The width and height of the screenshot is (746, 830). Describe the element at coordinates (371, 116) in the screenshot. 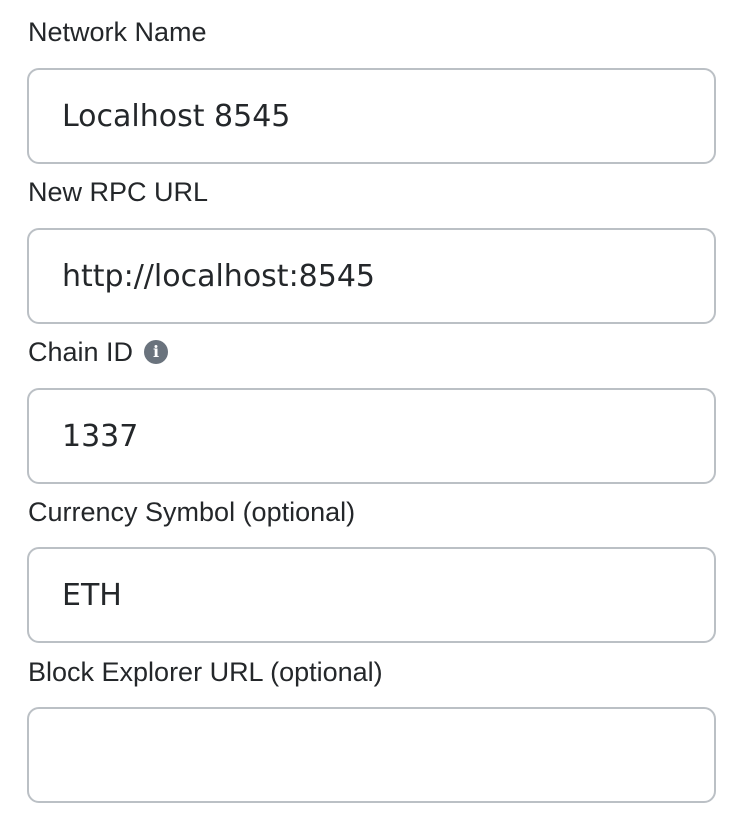

I see `network-name-input` at that location.